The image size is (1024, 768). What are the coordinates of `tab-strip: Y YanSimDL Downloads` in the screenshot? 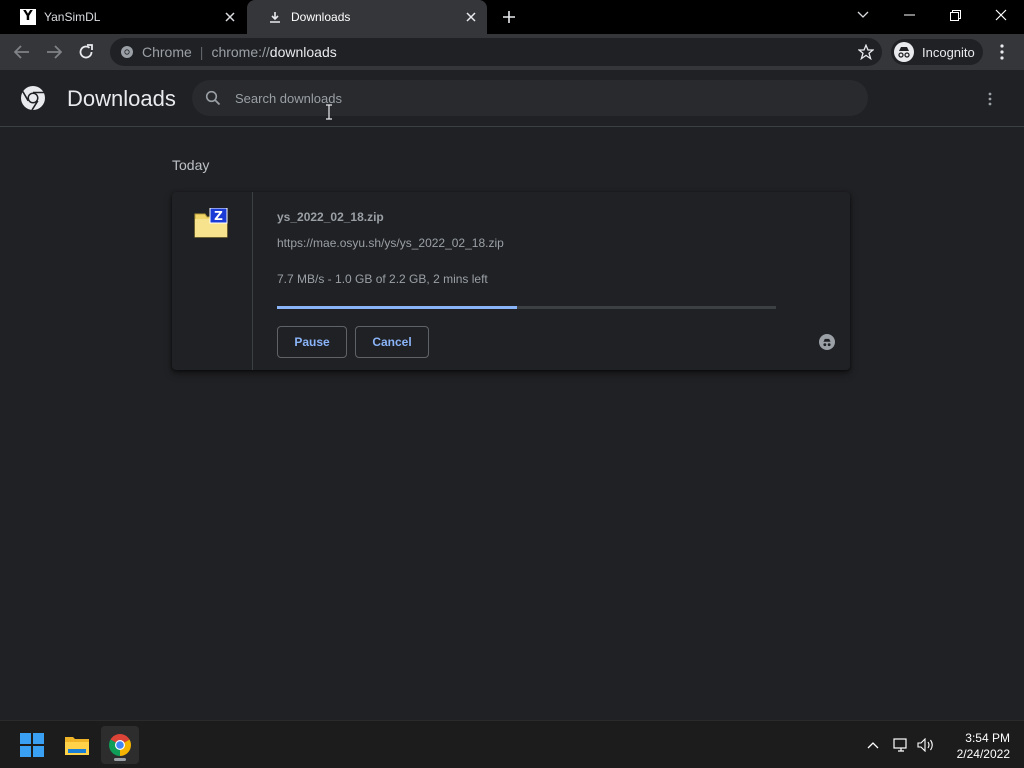 It's located at (512, 17).